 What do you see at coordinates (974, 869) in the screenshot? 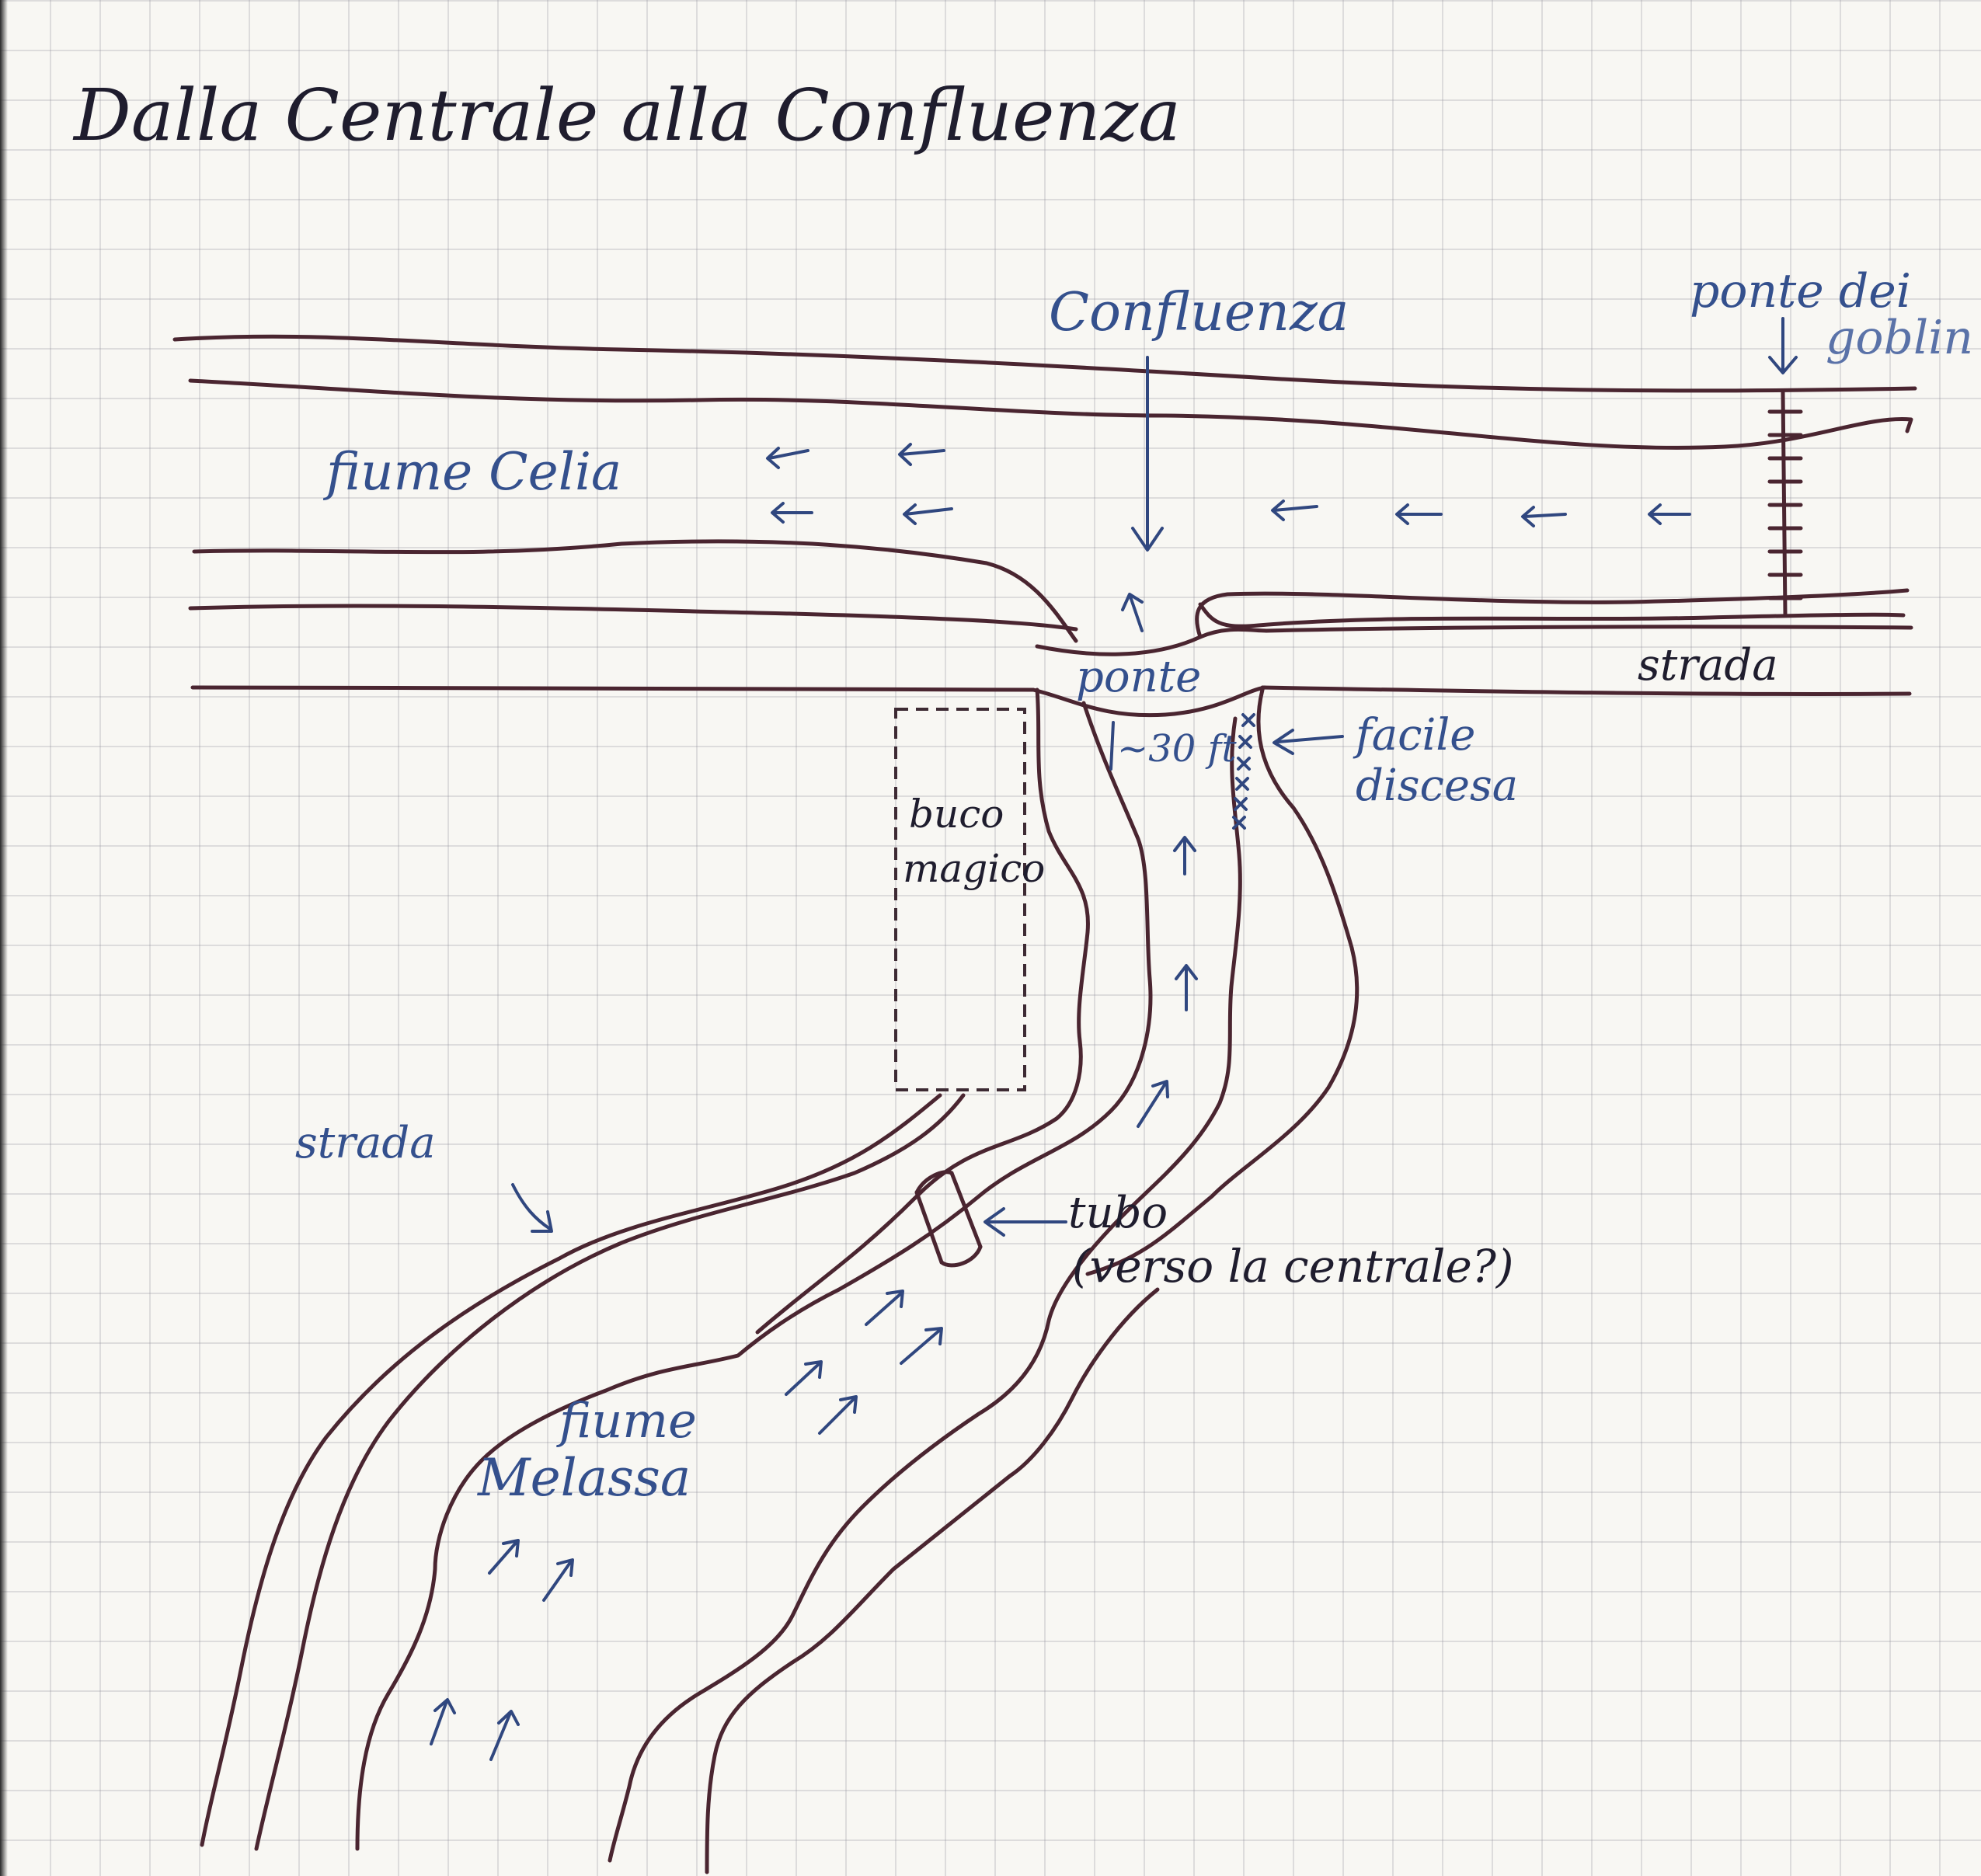
I see `label-buco-magico-2: magico` at bounding box center [974, 869].